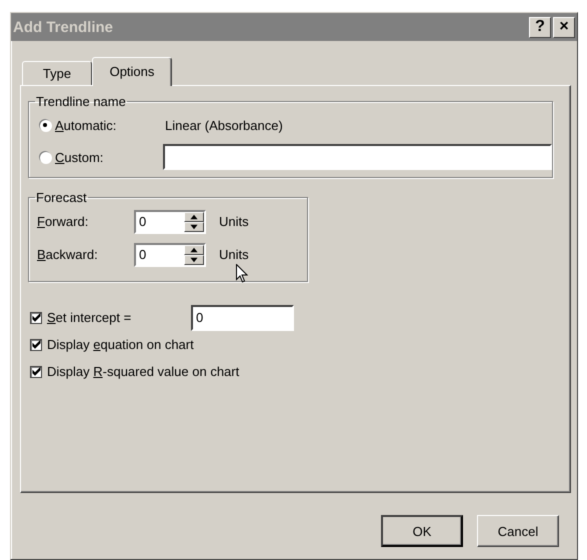 The image size is (587, 560). Describe the element at coordinates (109, 125) in the screenshot. I see `radio-label: Automatic:` at that location.